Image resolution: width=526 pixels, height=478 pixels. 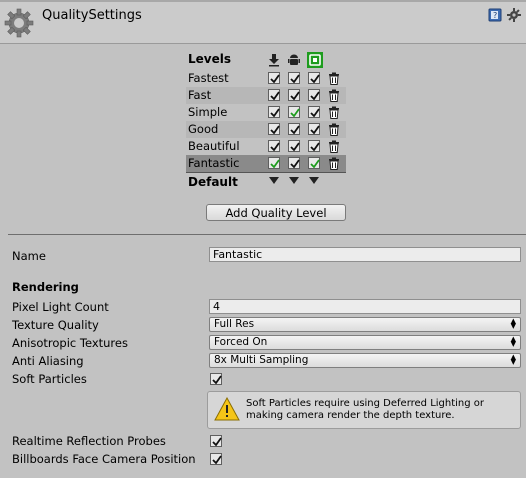 I want to click on default-dropdown-standalone, so click(x=274, y=180).